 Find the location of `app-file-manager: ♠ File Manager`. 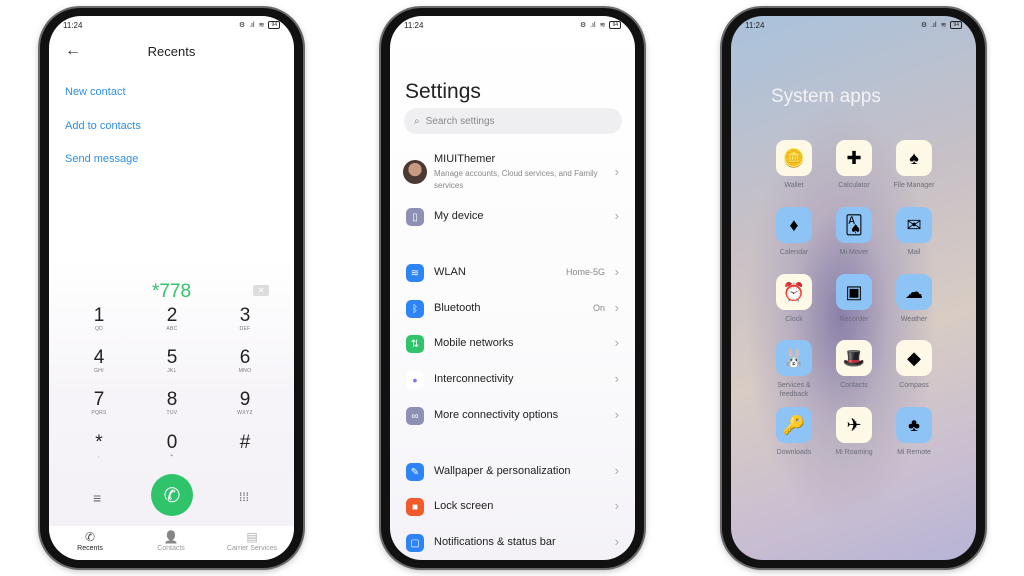

app-file-manager: ♠ File Manager is located at coordinates (914, 165).